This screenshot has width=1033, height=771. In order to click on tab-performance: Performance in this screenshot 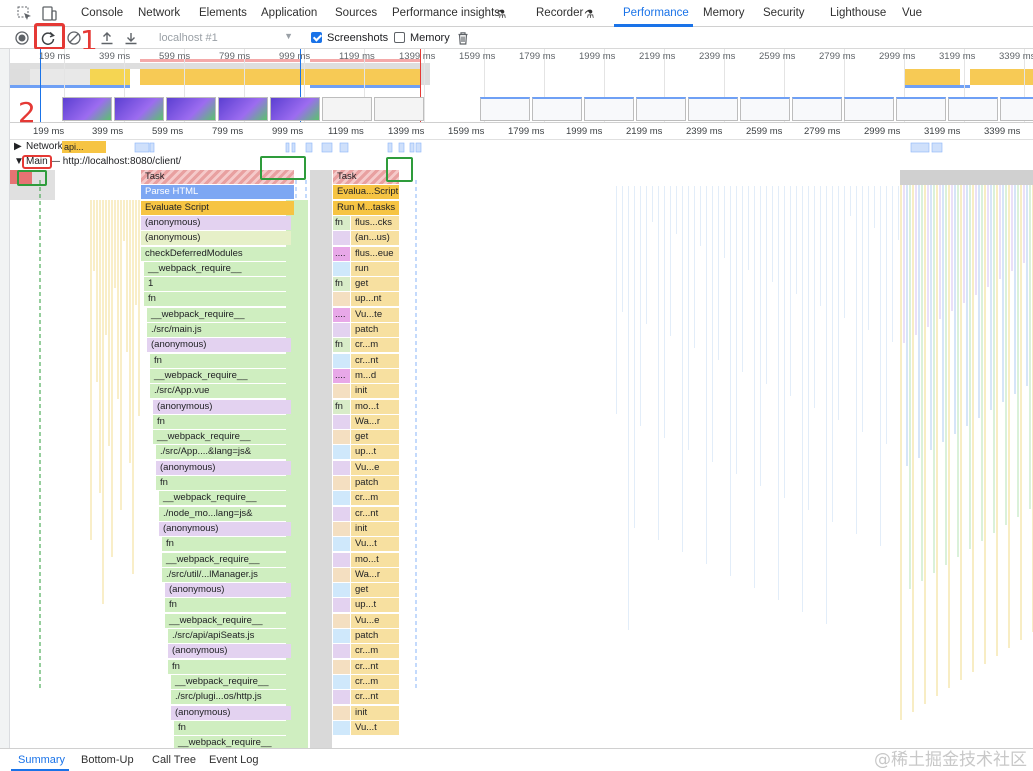, I will do `click(656, 13)`.